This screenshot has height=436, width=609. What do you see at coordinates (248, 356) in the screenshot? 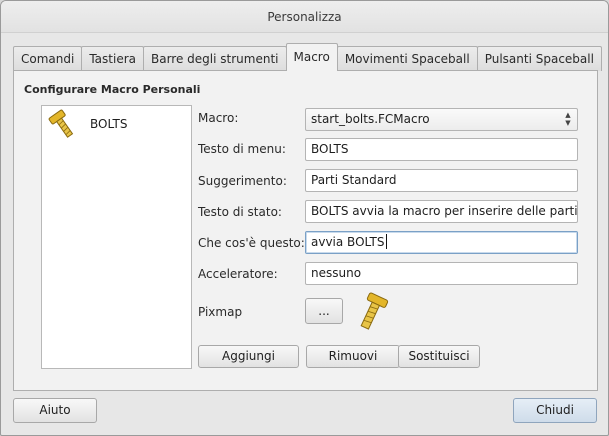
I see `add-button: Aggiungi` at bounding box center [248, 356].